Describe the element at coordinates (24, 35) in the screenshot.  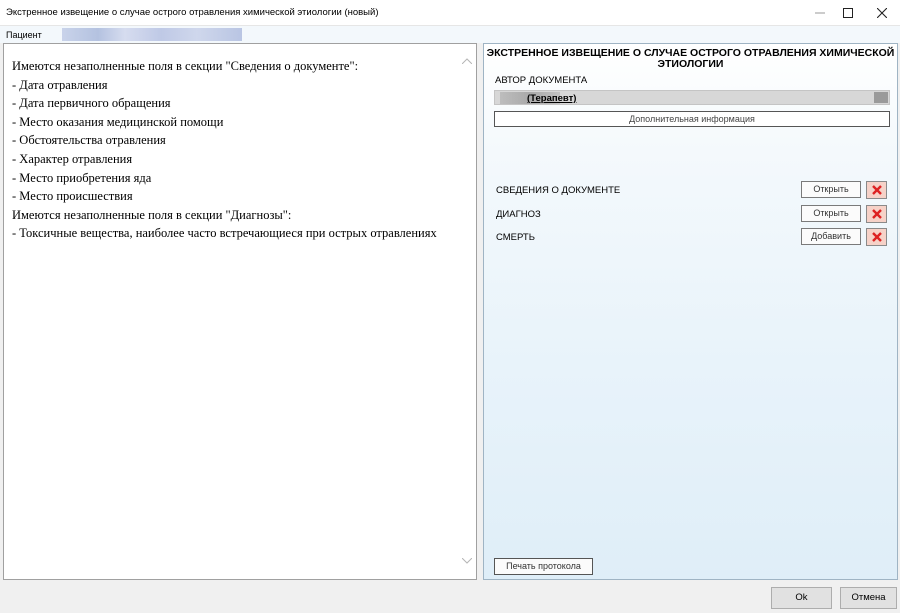
I see `patient-label: Пациент` at that location.